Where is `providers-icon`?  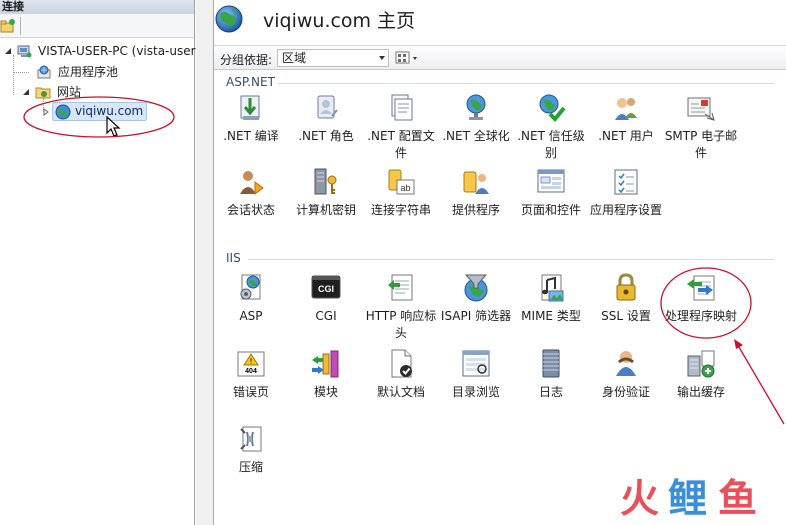 providers-icon is located at coordinates (476, 182).